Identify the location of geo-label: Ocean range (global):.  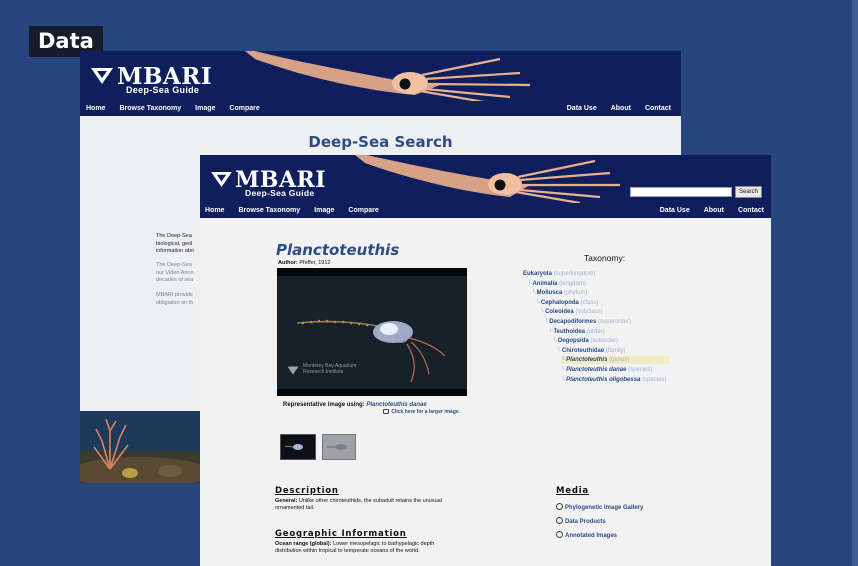
(303, 544).